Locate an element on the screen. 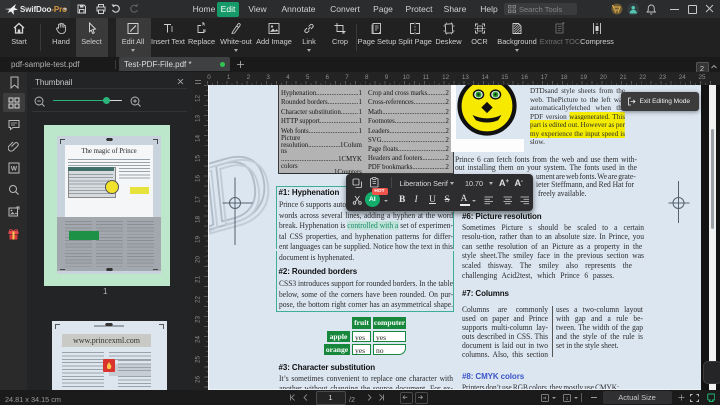  svg-text: B is located at coordinates (204, 30).